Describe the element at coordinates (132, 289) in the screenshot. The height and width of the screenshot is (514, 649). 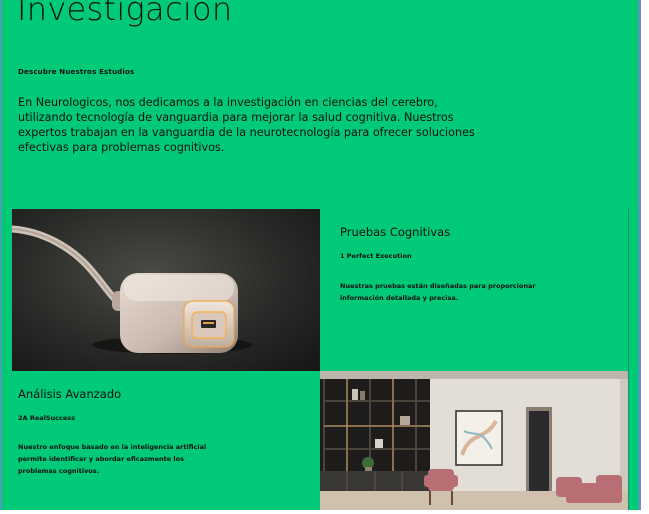
I see `device-illustration` at that location.